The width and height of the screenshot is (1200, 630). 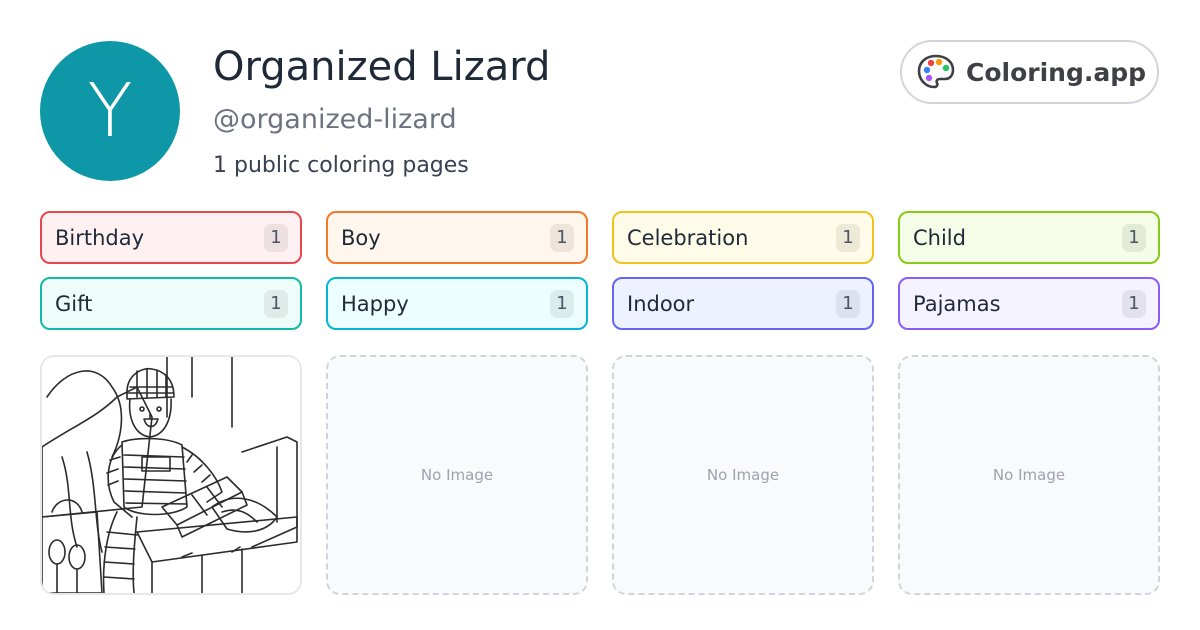 What do you see at coordinates (743, 303) in the screenshot?
I see `tag-chip-indoor: Indoor 1` at bounding box center [743, 303].